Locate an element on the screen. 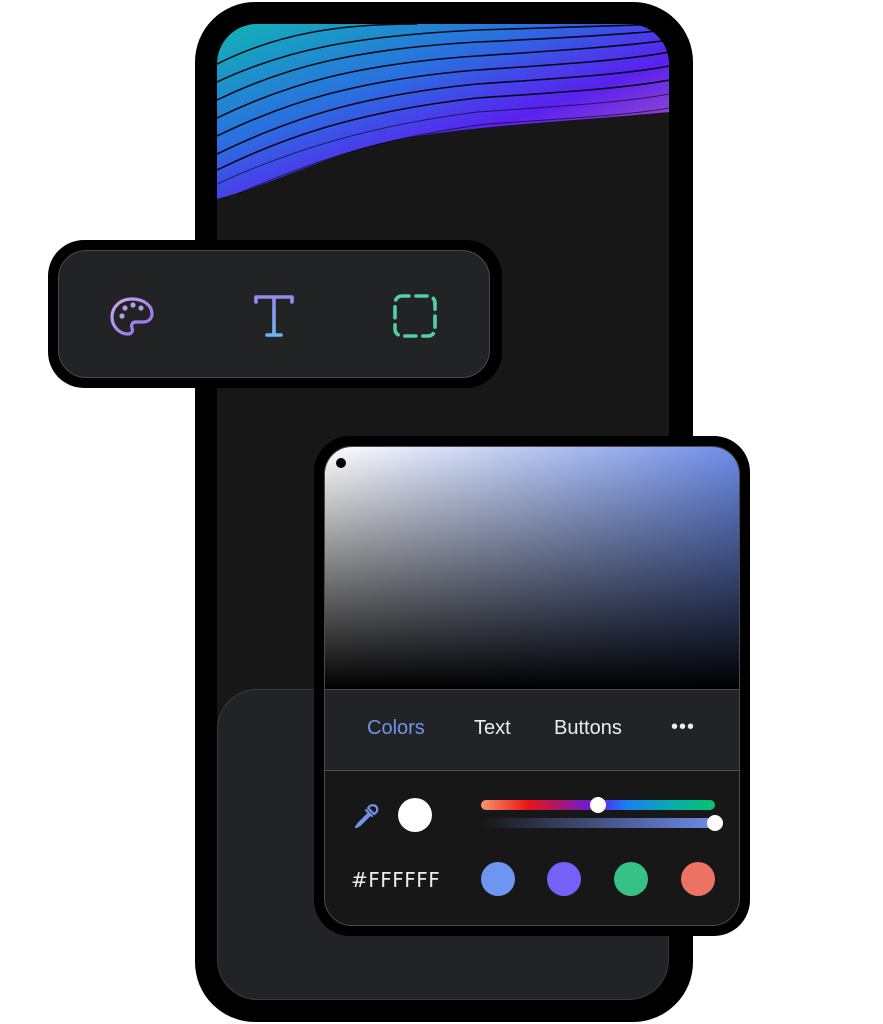 The width and height of the screenshot is (883, 1024). palette-icon is located at coordinates (132, 316).